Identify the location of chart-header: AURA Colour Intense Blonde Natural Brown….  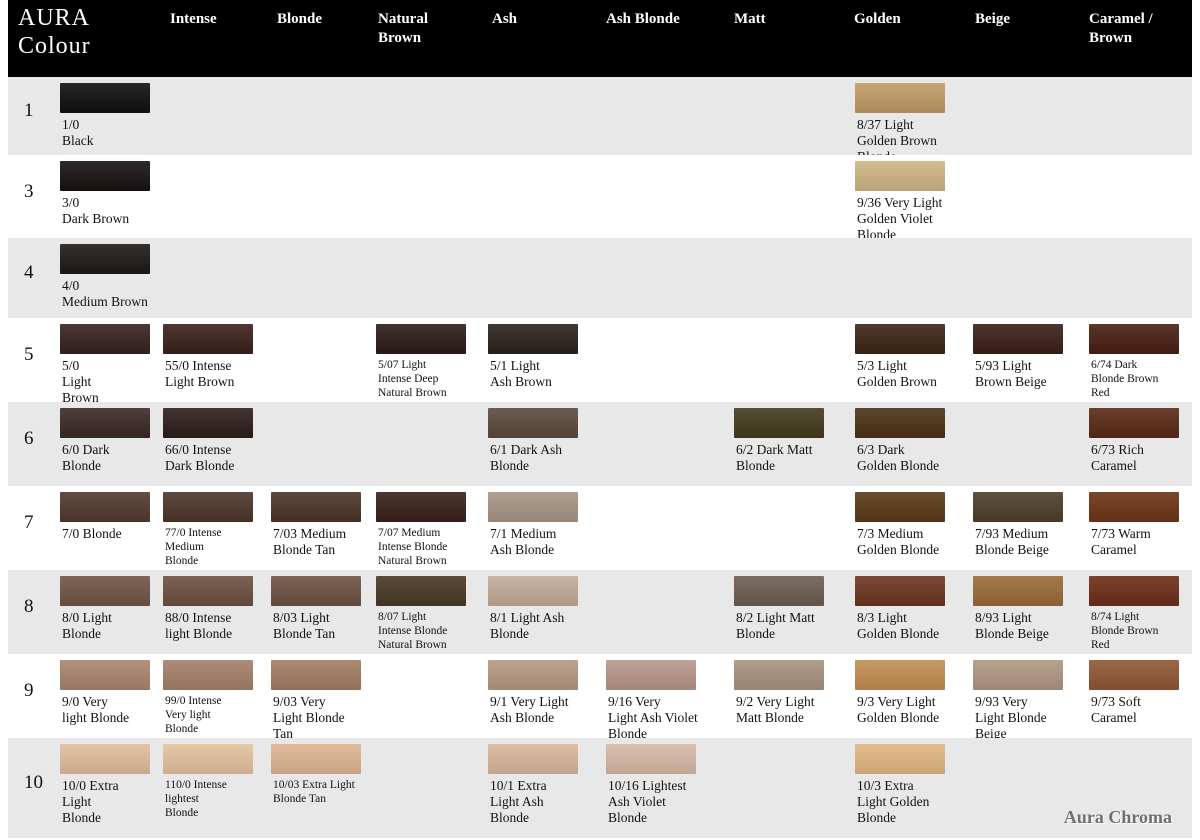
(600, 38).